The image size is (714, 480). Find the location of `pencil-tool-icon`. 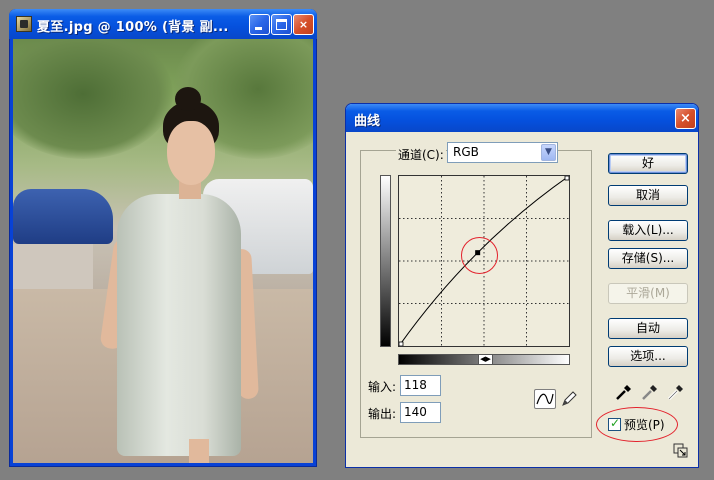

pencil-tool-icon is located at coordinates (569, 398).